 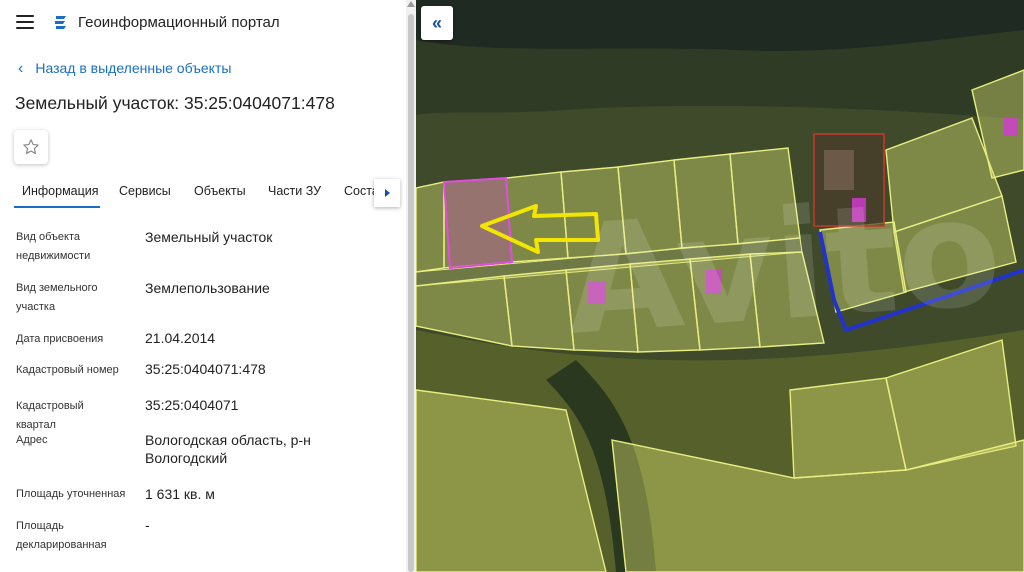 What do you see at coordinates (411, 4) in the screenshot?
I see `scroll-up-arrow-icon` at bounding box center [411, 4].